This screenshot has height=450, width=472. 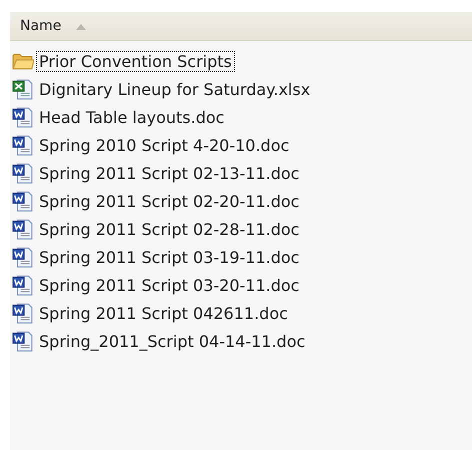 What do you see at coordinates (132, 117) in the screenshot?
I see `file-name: Head Table layouts.doc` at bounding box center [132, 117].